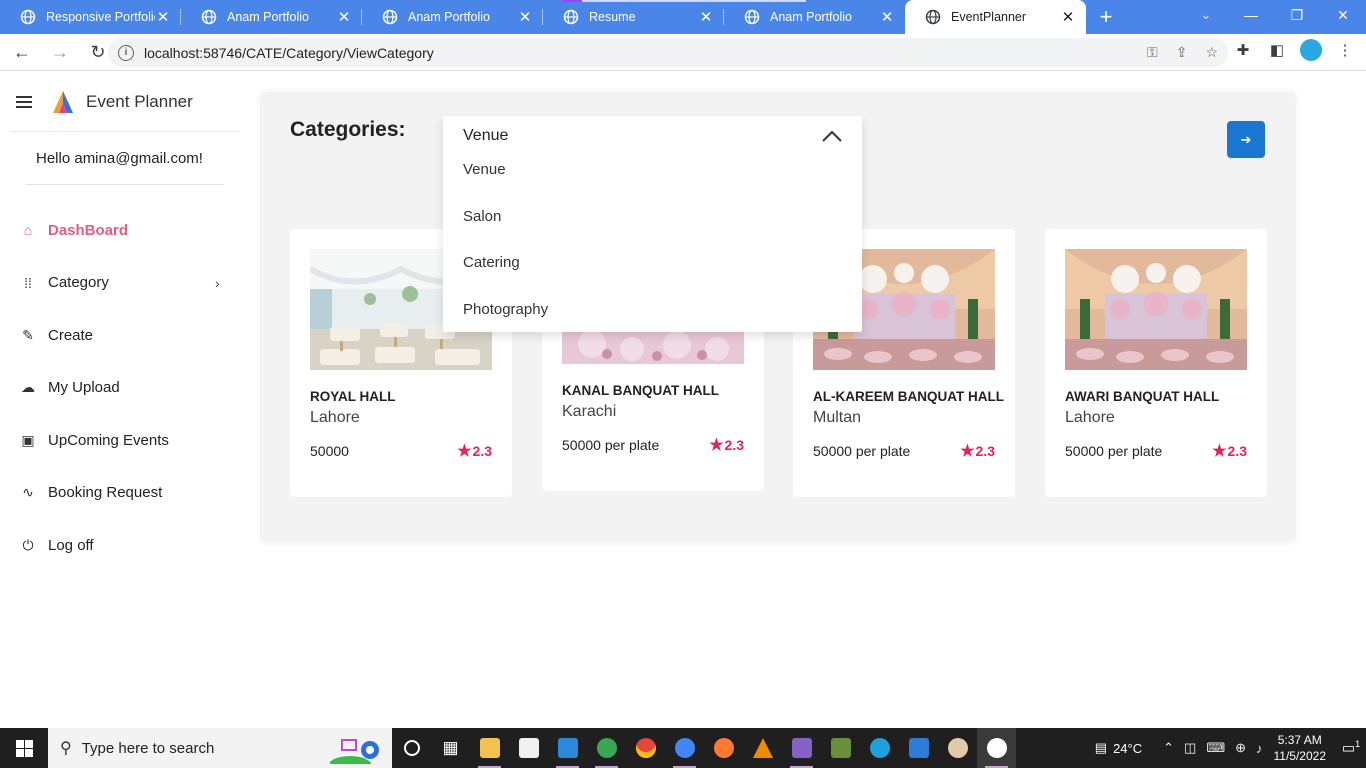  Describe the element at coordinates (652, 224) in the screenshot. I see `category-select: Venue Venue Salon Catering Photography` at that location.